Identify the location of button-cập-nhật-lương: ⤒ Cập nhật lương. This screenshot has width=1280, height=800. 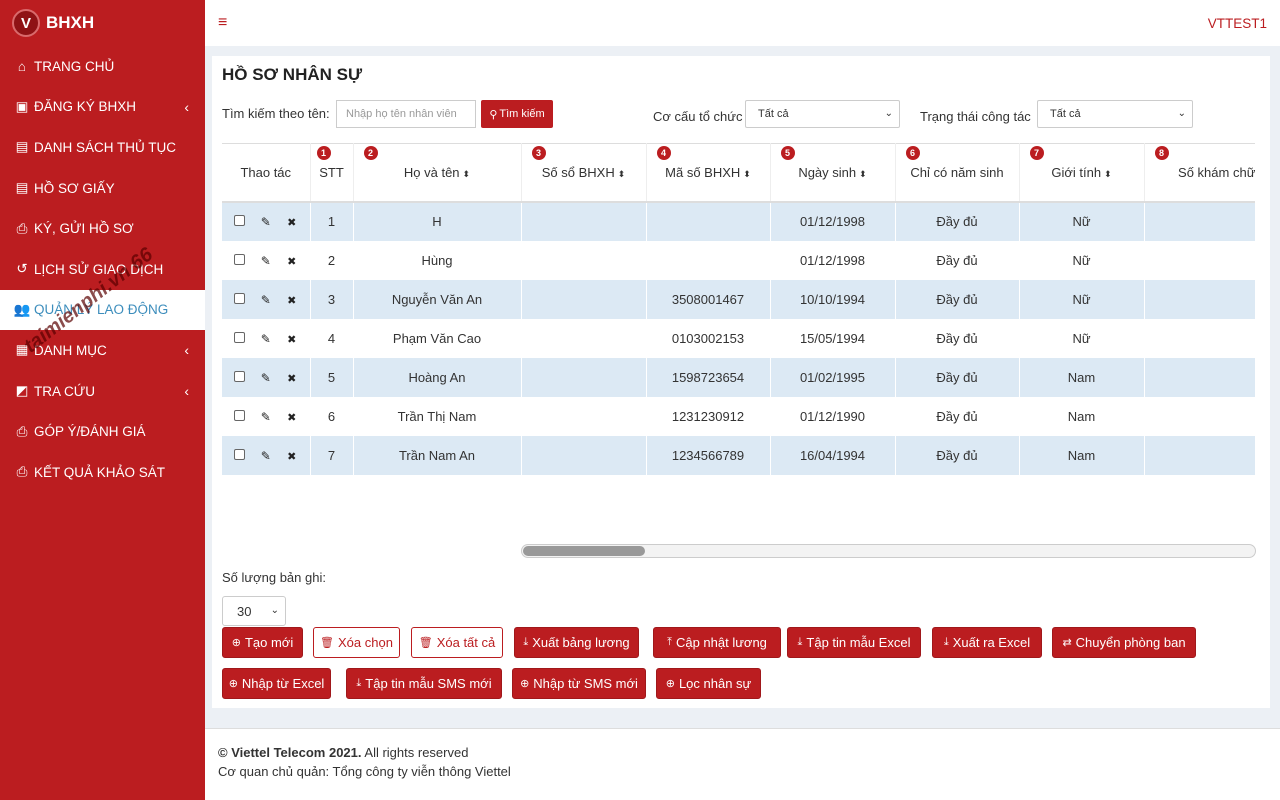
(717, 642).